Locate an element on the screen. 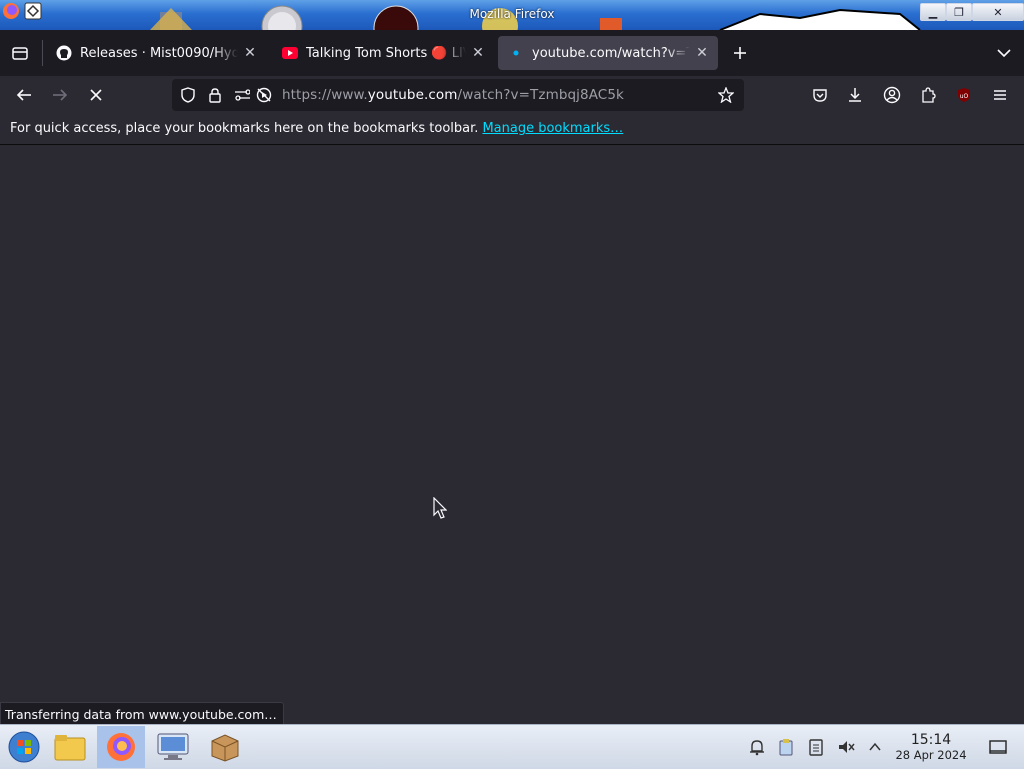  stop-loading-button is located at coordinates (96, 95).